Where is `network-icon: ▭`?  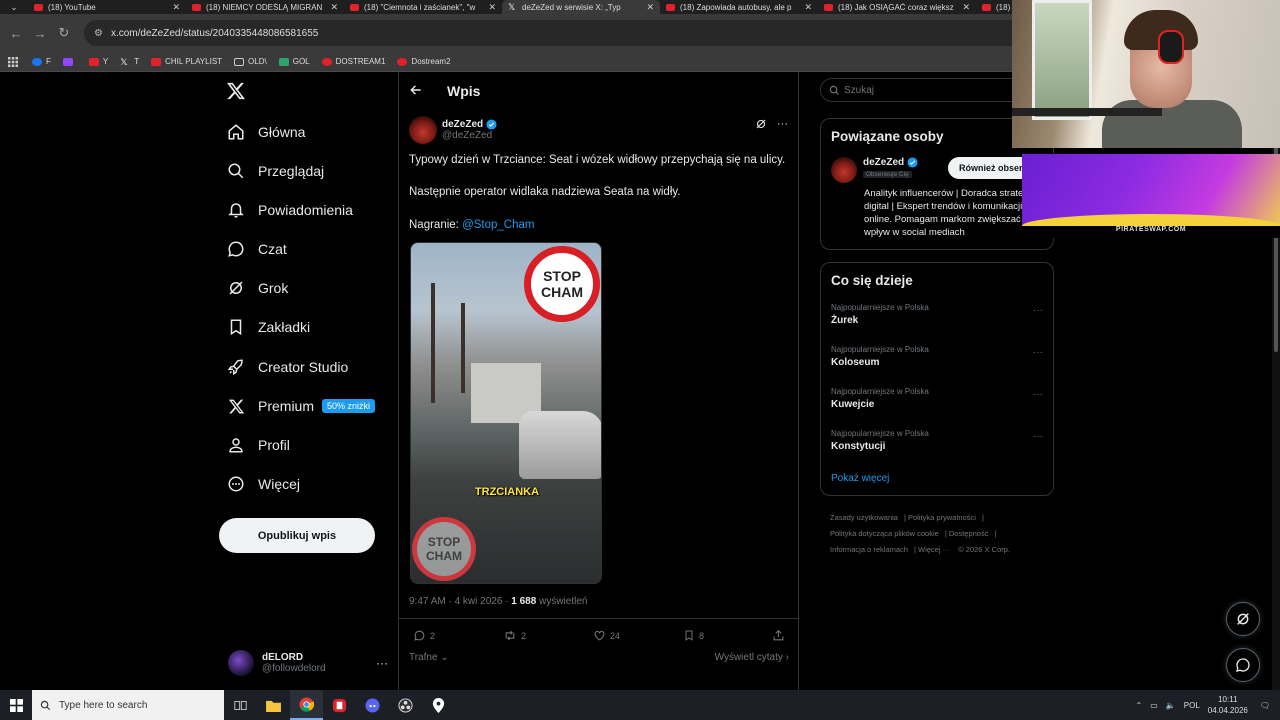
network-icon: ▭ is located at coordinates (1154, 705).